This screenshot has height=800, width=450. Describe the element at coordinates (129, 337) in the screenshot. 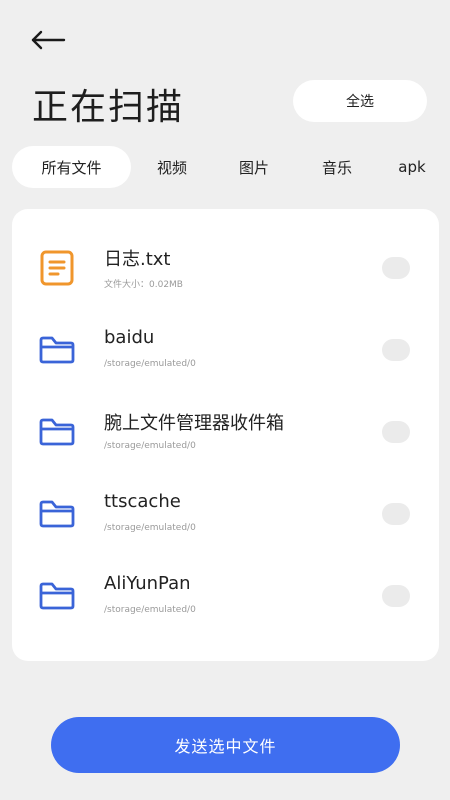

I see `file-name: baidu` at that location.